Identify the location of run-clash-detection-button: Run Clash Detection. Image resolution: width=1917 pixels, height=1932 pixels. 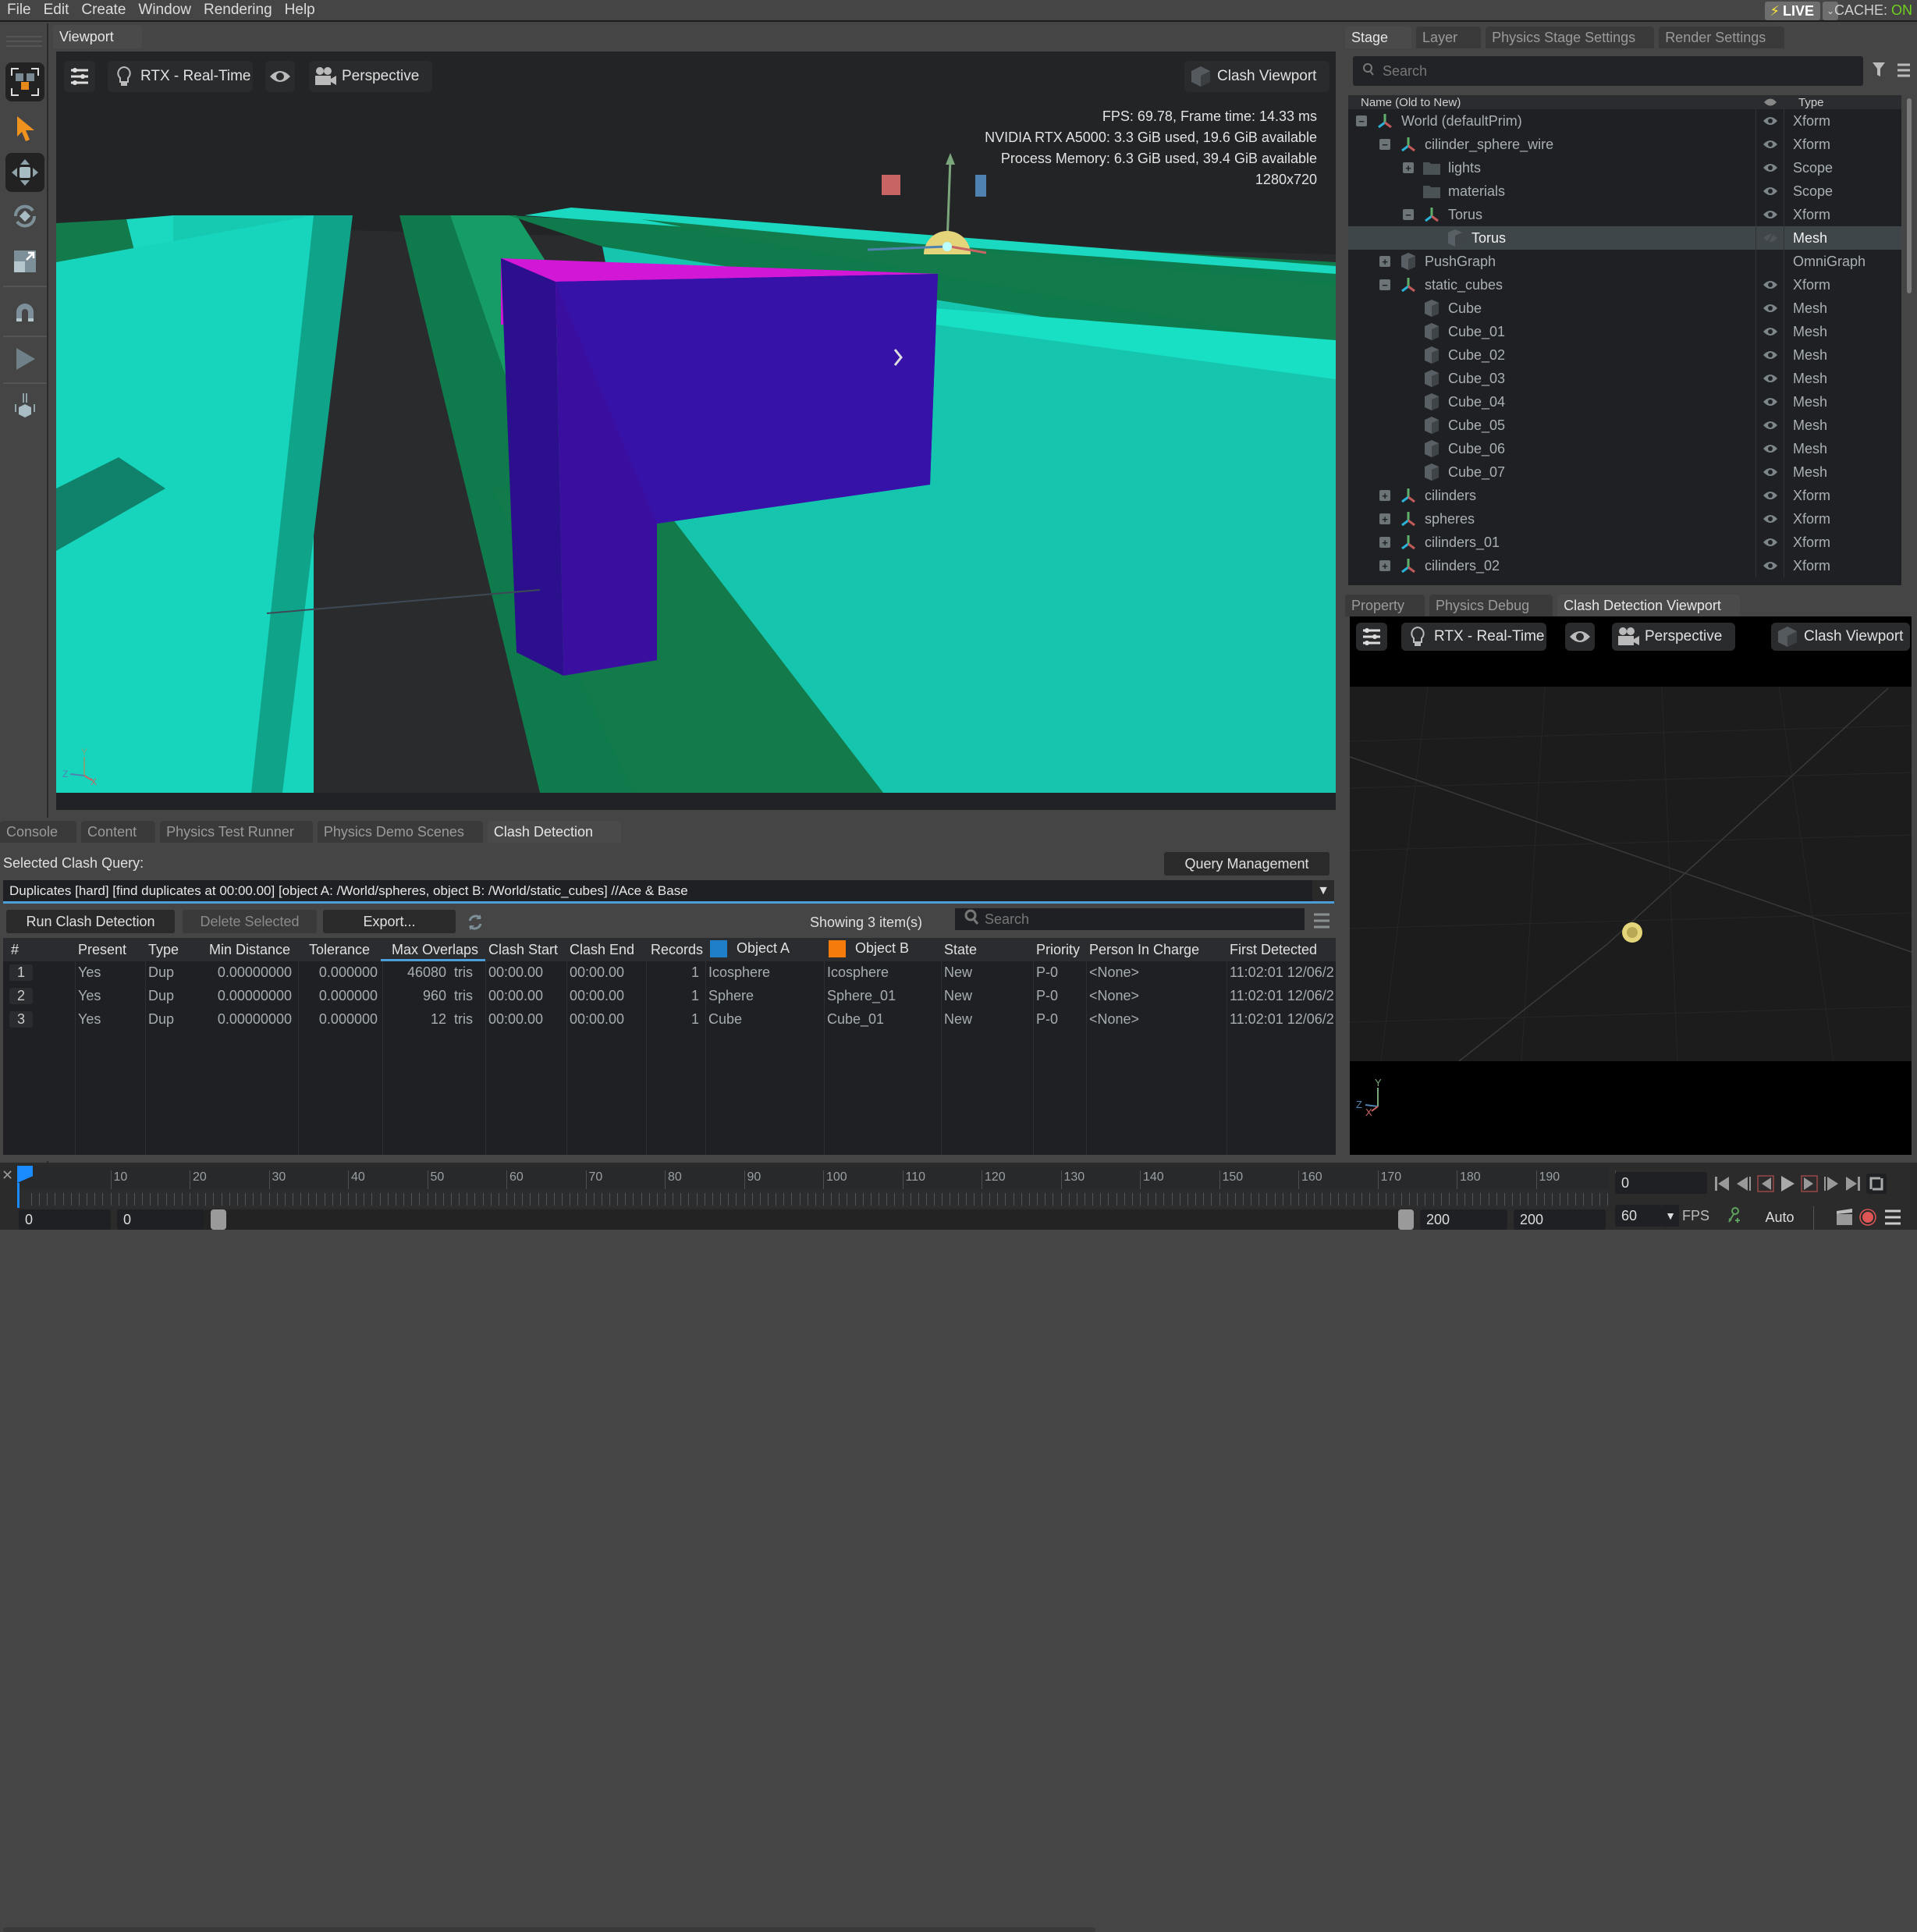
(90, 921).